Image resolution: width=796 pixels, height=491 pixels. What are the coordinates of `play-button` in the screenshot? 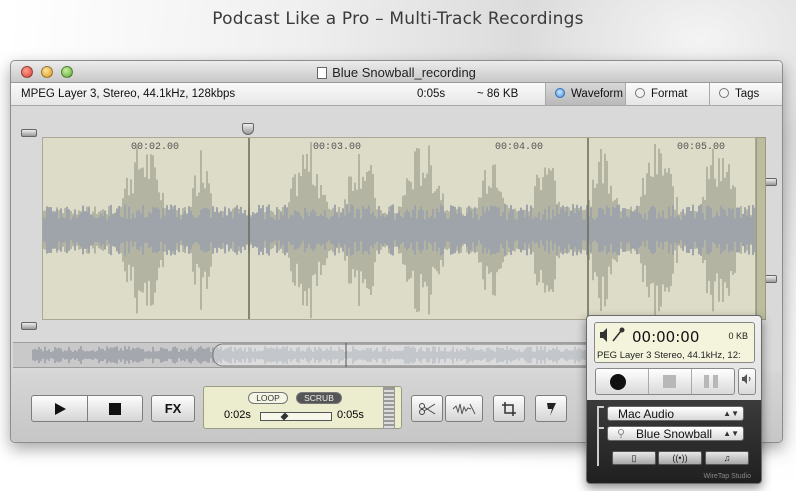 It's located at (59, 408).